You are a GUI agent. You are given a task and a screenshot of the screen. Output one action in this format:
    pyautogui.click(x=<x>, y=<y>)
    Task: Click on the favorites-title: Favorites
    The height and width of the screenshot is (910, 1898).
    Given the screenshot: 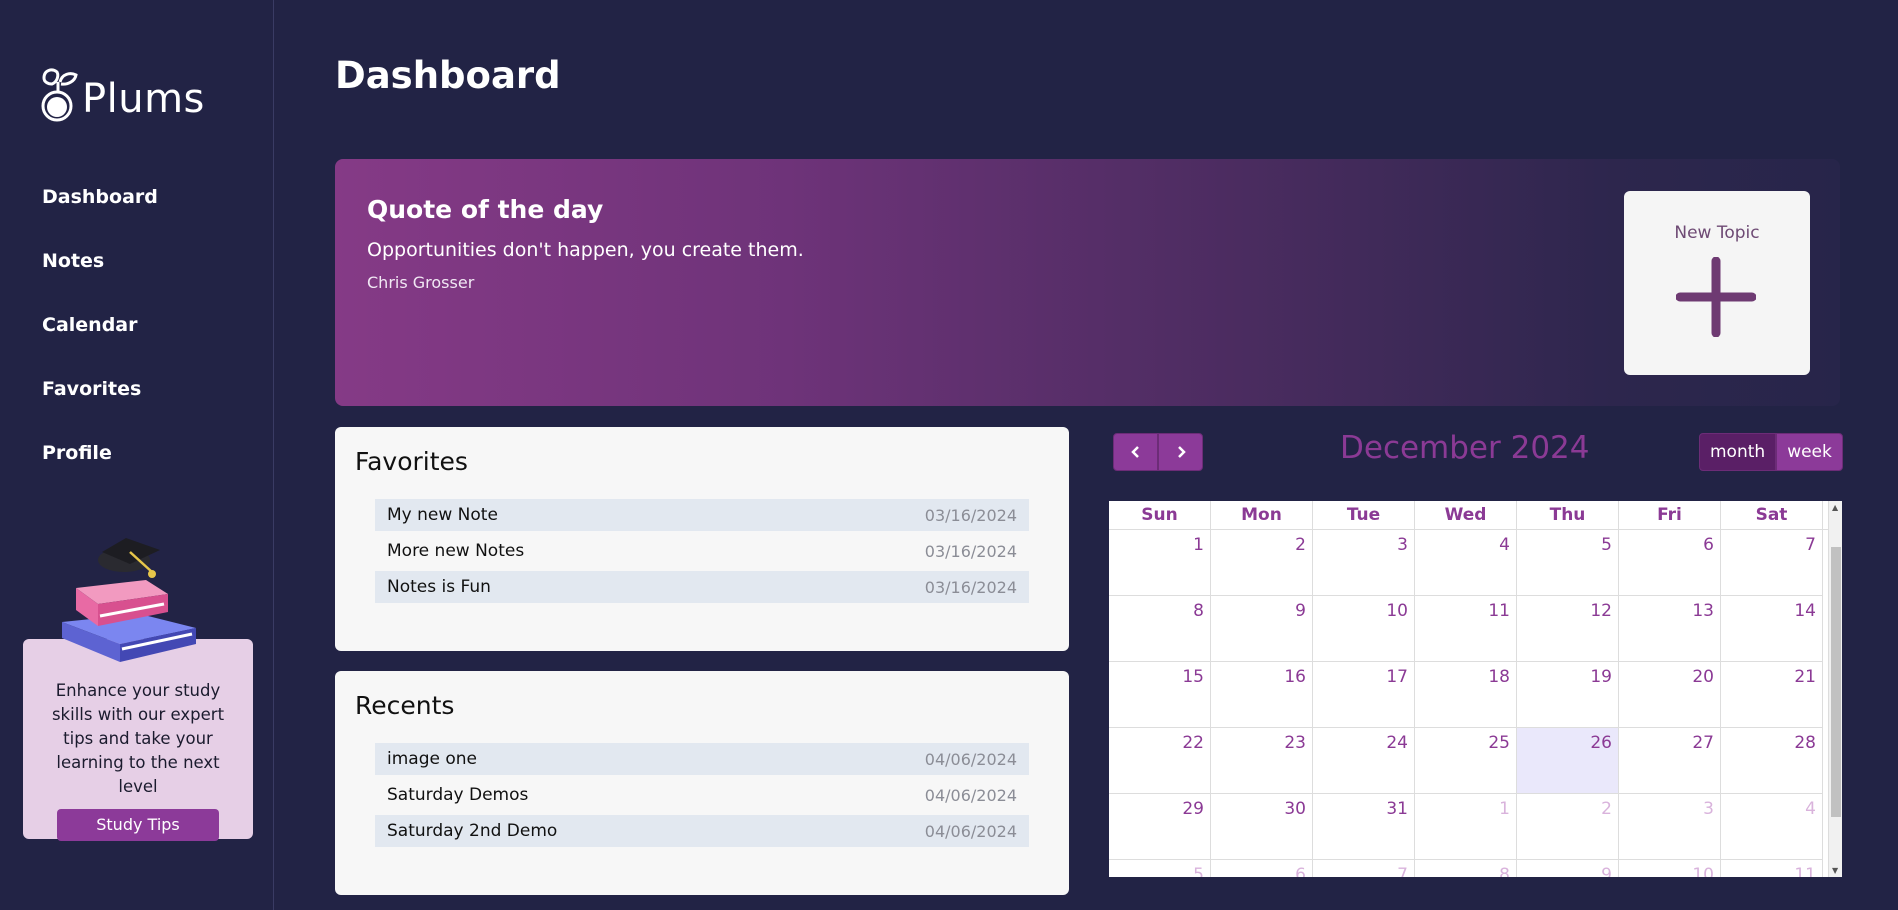 What is the action you would take?
    pyautogui.click(x=411, y=461)
    